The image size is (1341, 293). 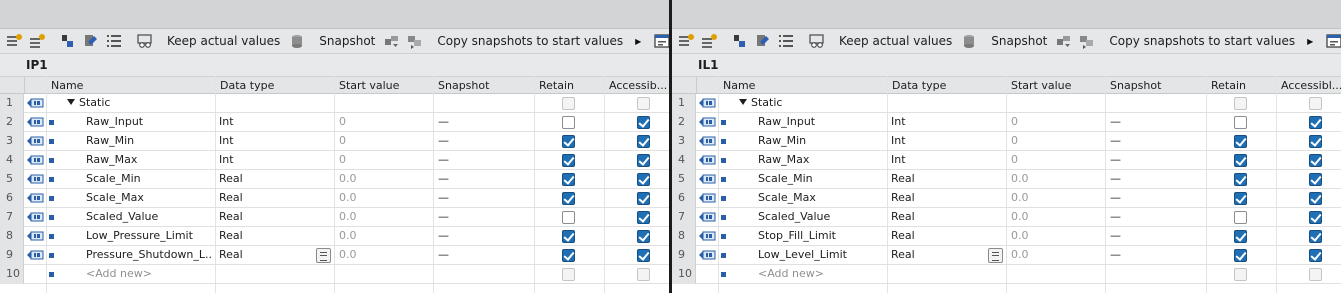 I want to click on variable-name: Low_Level_Limit, so click(x=820, y=255).